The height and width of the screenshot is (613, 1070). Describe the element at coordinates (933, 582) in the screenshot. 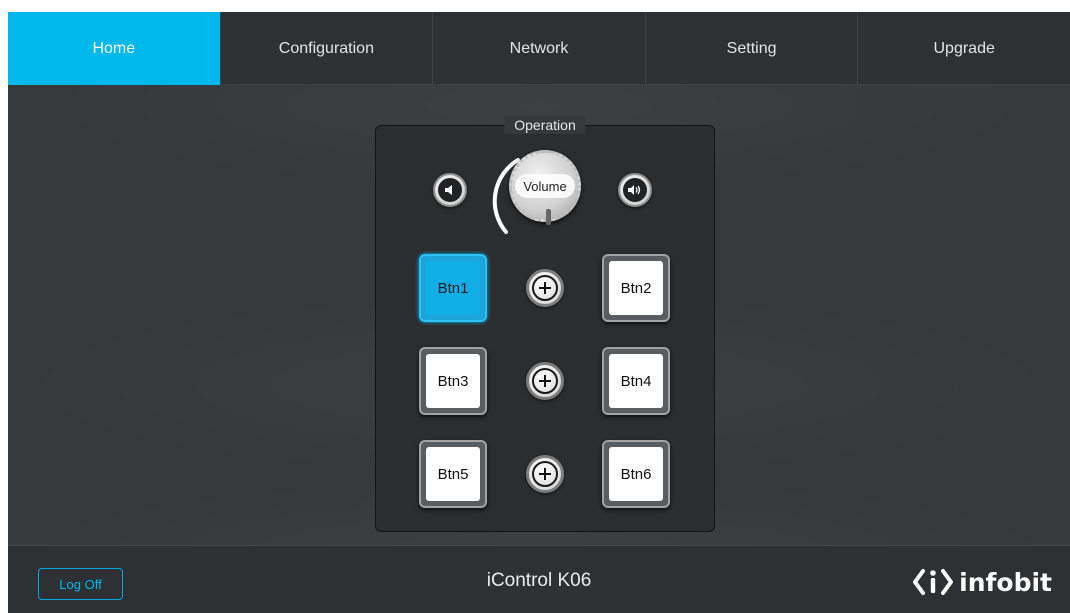

I see `infobit-logo-icon` at that location.